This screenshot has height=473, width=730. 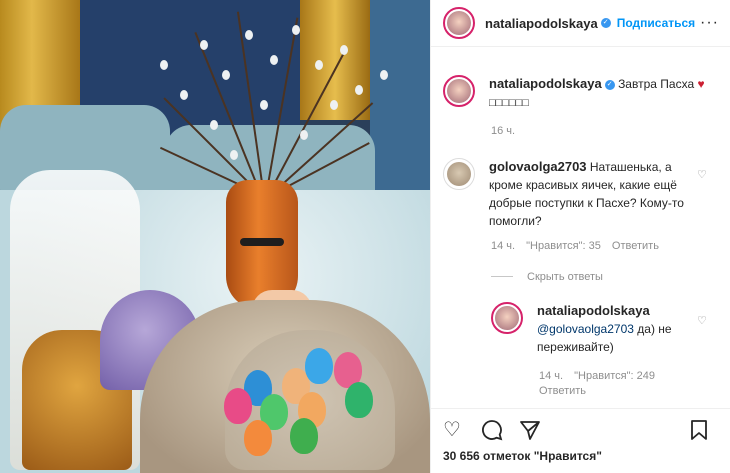 What do you see at coordinates (545, 83) in the screenshot?
I see `caption-username: nataliapodolskaya` at bounding box center [545, 83].